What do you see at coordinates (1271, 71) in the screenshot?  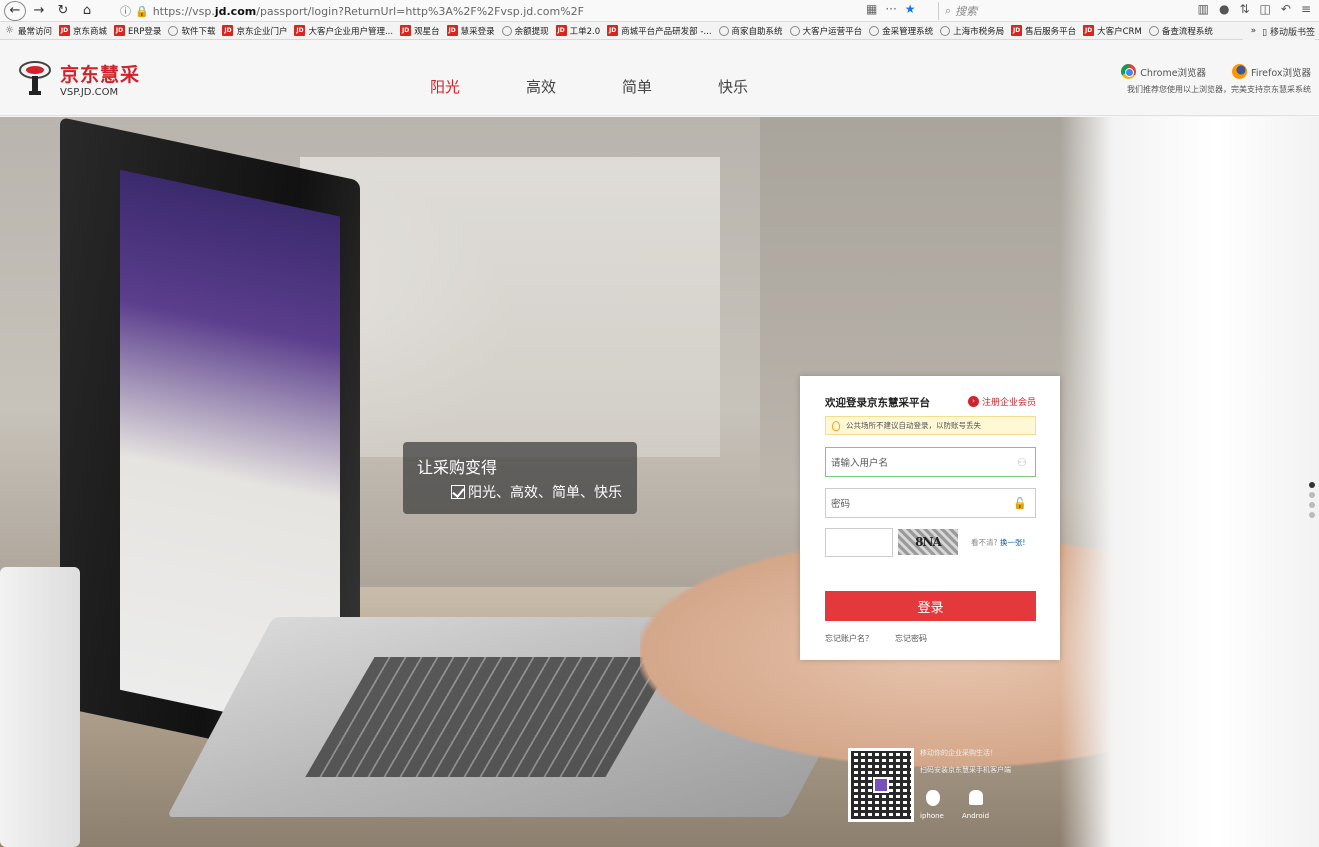 I see `firefox-download-link: Firefox浏览器` at bounding box center [1271, 71].